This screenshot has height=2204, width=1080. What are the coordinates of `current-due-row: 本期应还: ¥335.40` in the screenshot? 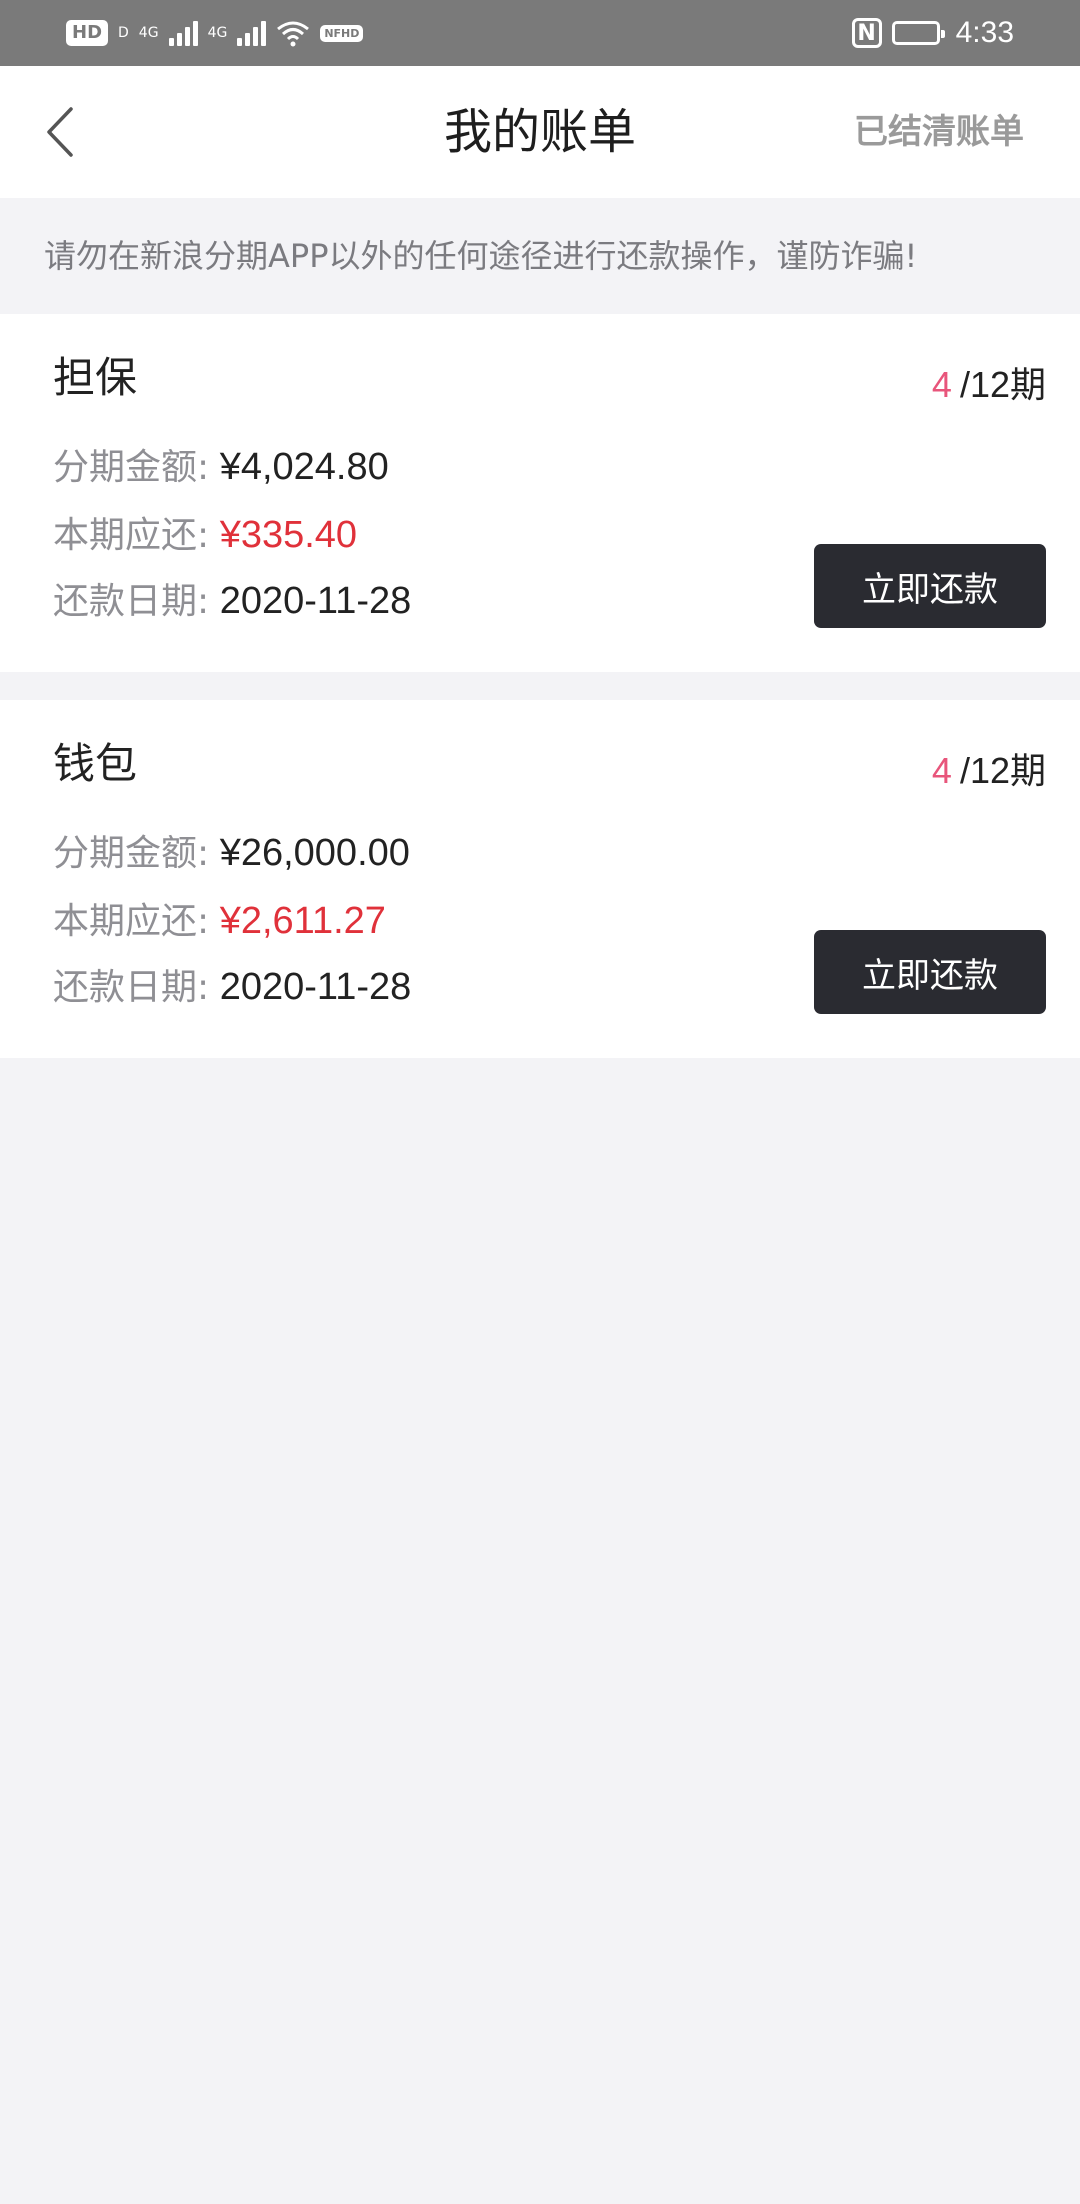 It's located at (205, 532).